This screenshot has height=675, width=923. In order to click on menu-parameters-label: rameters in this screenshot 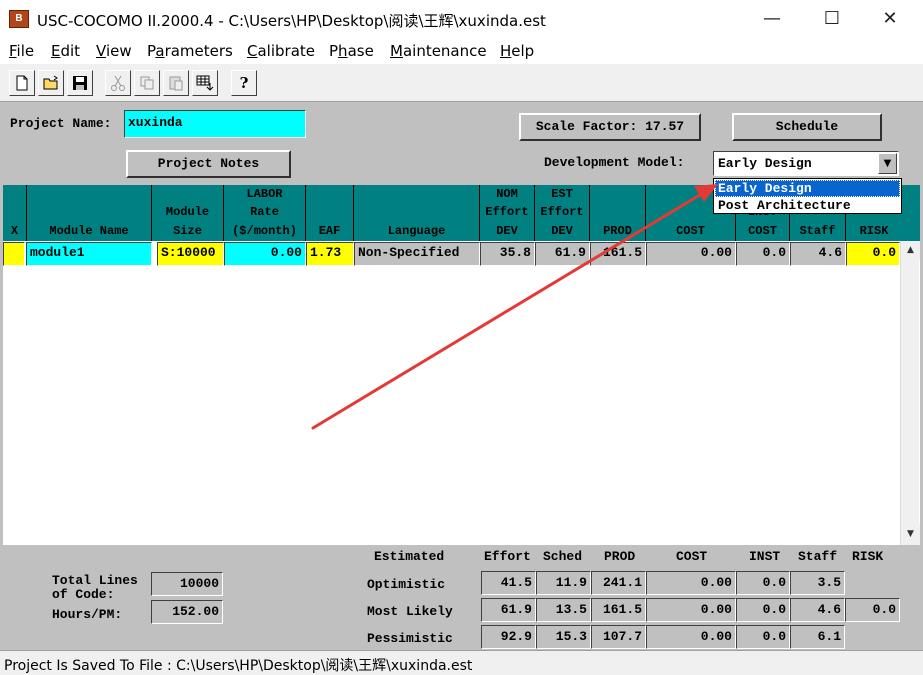, I will do `click(198, 51)`.